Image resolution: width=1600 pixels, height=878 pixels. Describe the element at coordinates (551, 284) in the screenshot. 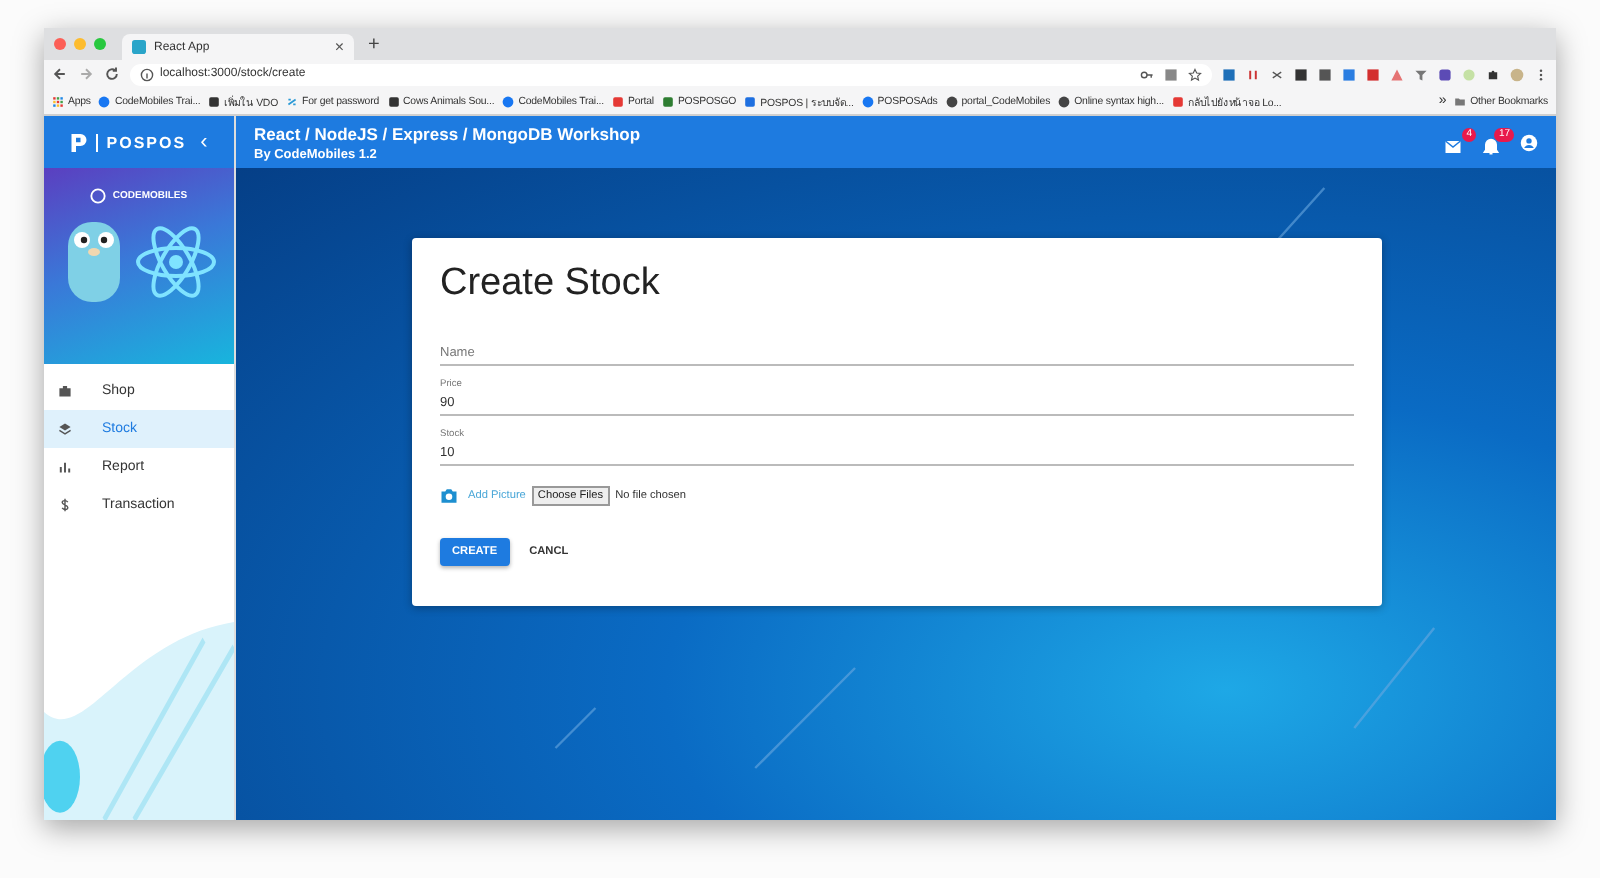

I see `form-title: Create Stock` at that location.